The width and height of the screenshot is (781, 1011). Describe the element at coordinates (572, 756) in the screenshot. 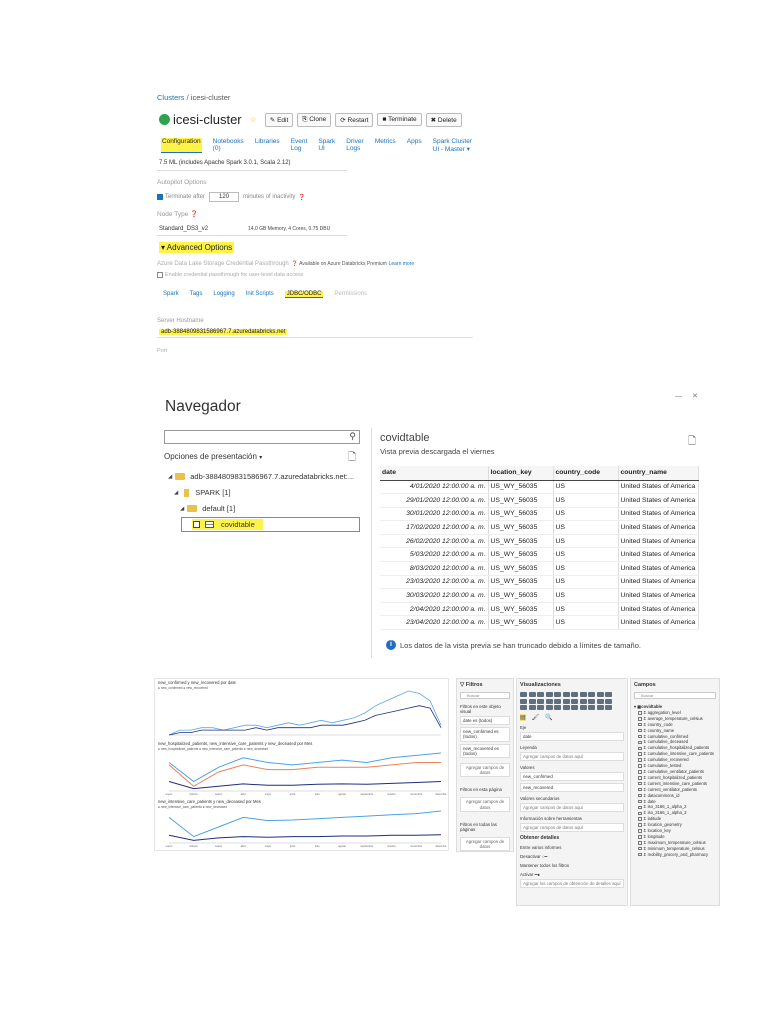

I see `legend-well: Agregar campos de datos aquí` at that location.